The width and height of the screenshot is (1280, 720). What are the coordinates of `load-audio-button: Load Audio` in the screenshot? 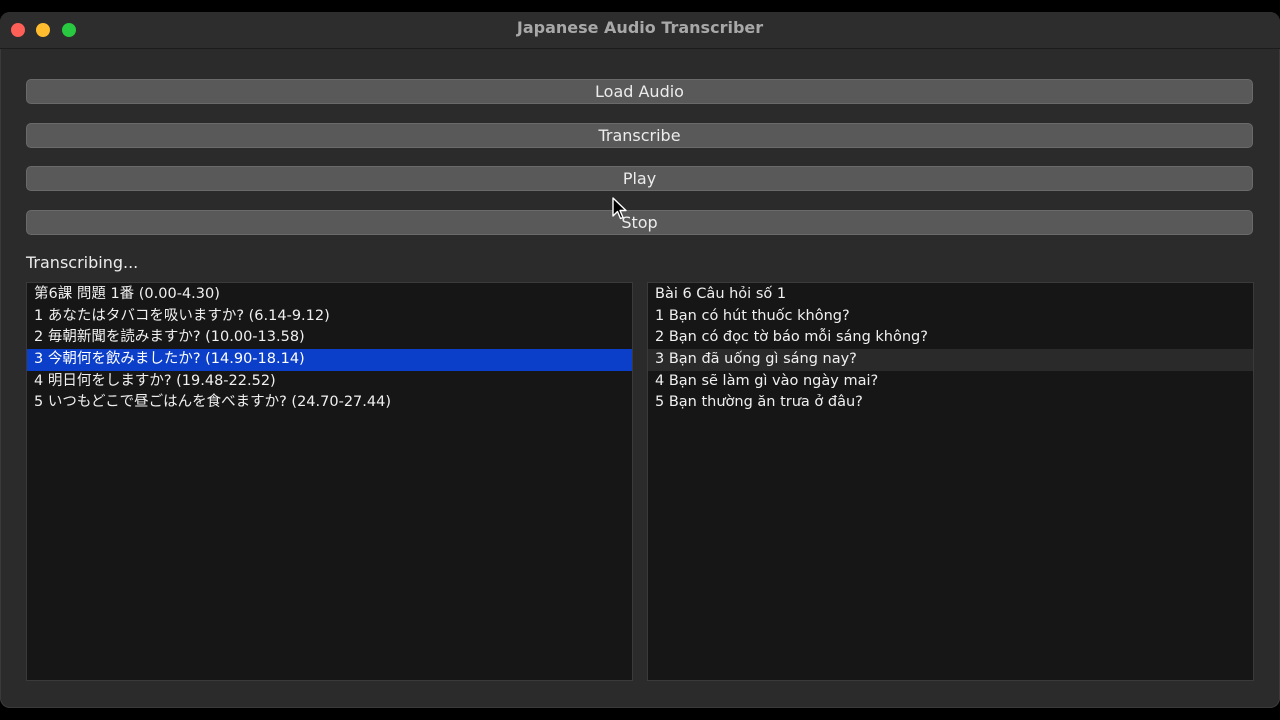 It's located at (639, 91).